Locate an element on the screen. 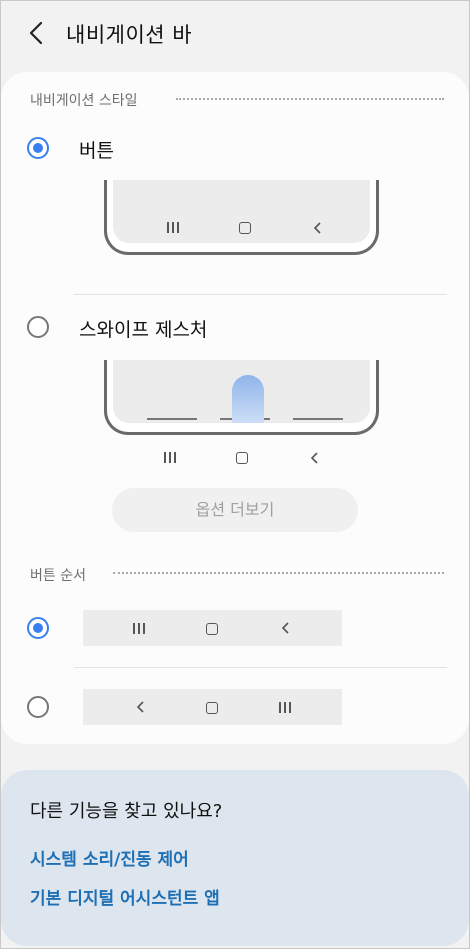 This screenshot has height=949, width=470. chevron-left-icon is located at coordinates (37, 33).